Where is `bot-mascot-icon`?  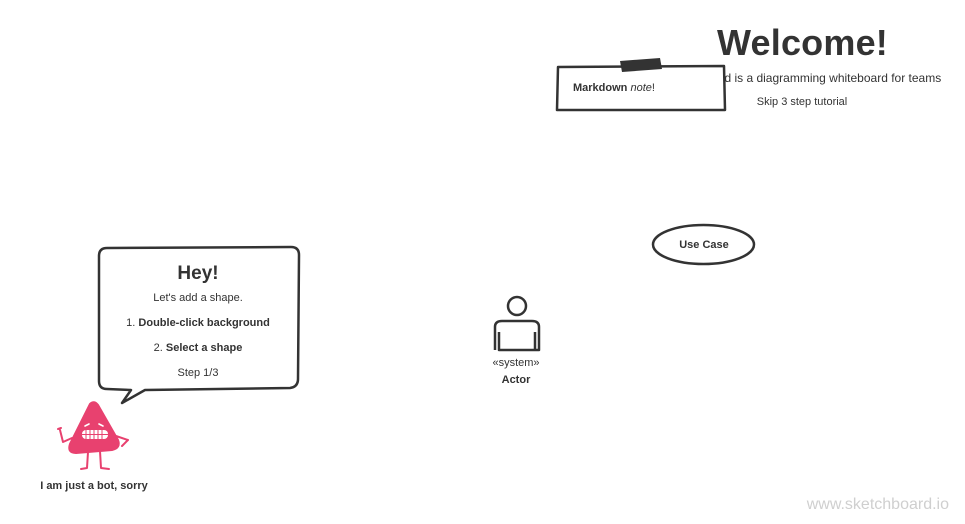 bot-mascot-icon is located at coordinates (93, 435).